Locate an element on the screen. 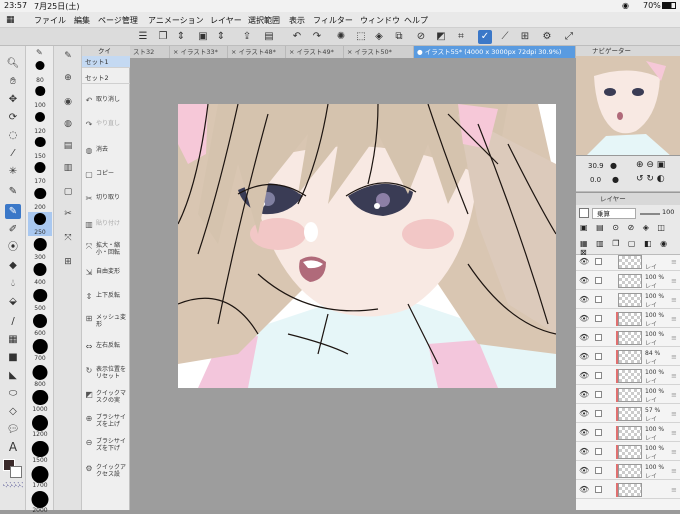 This screenshot has height=514, width=680. brush-size-200: 200 is located at coordinates (40, 199).